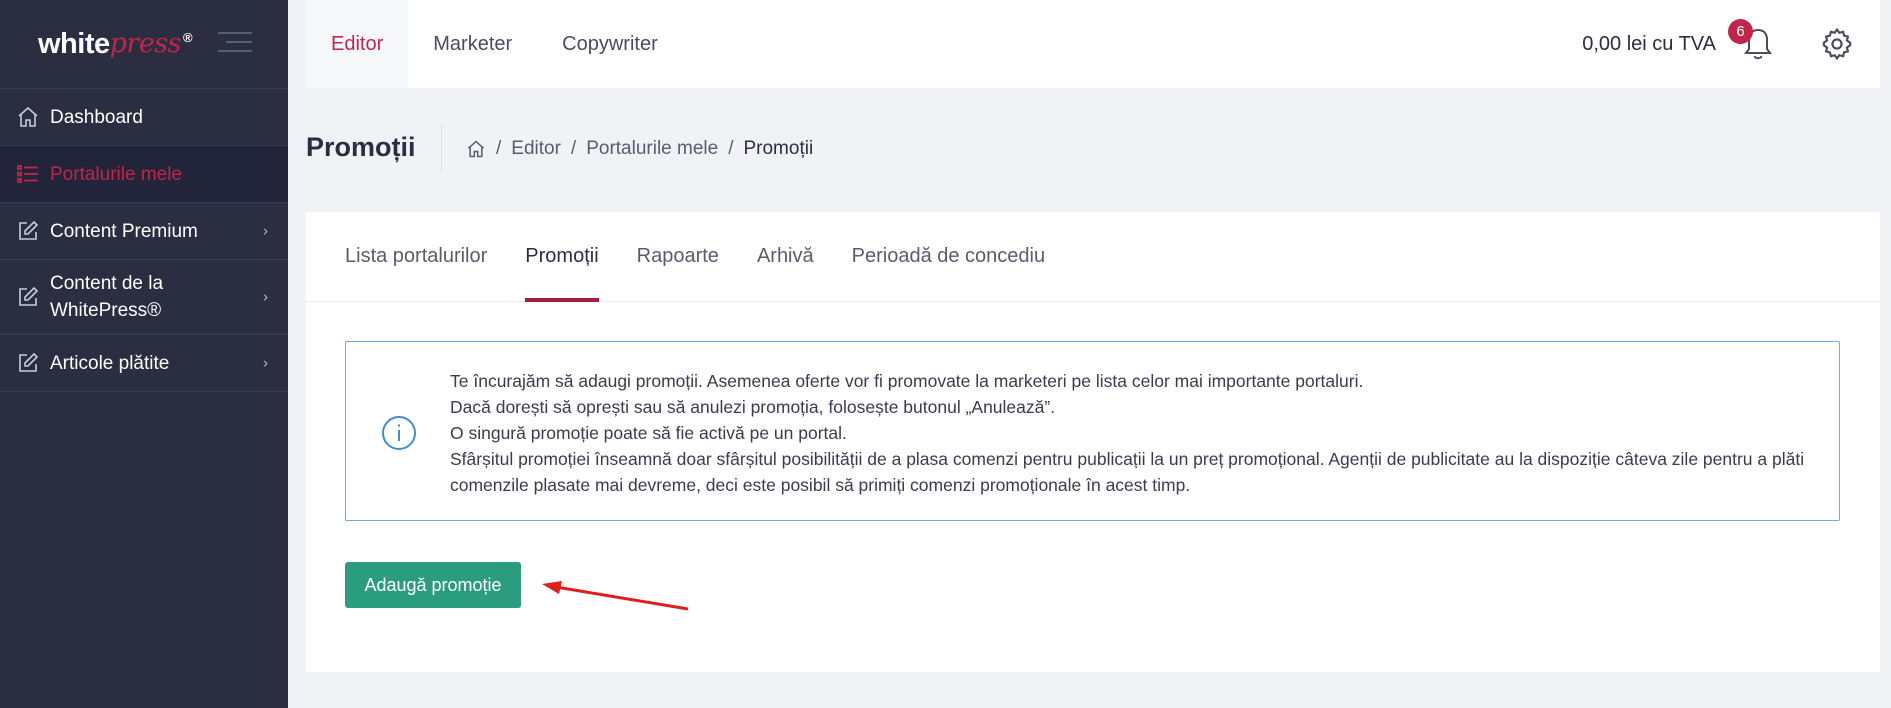  I want to click on menu-toggle-icon, so click(235, 44).